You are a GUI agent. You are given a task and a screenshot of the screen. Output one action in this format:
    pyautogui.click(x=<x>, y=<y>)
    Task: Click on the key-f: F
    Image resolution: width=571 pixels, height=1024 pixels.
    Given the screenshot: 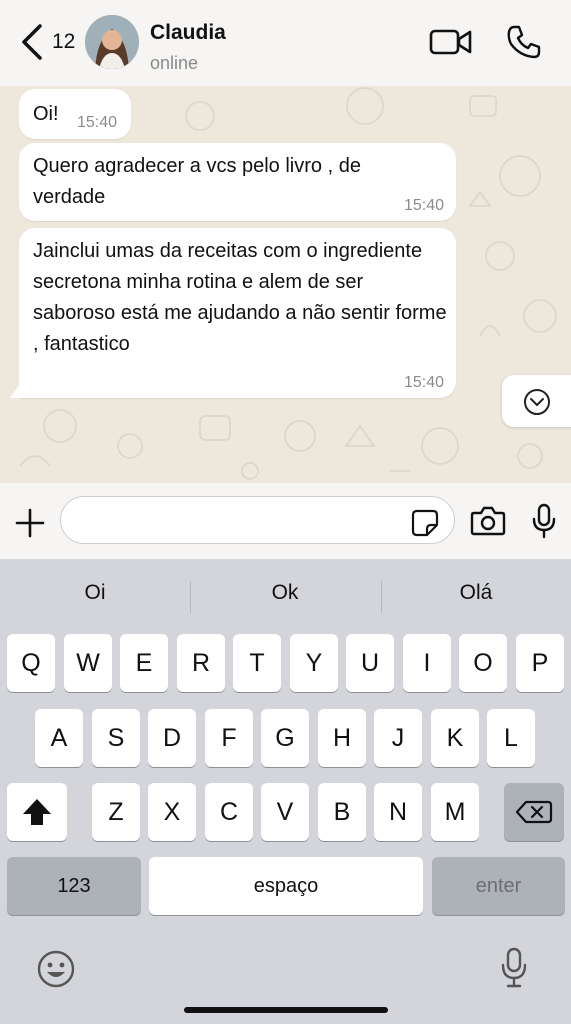 What is the action you would take?
    pyautogui.click(x=229, y=738)
    